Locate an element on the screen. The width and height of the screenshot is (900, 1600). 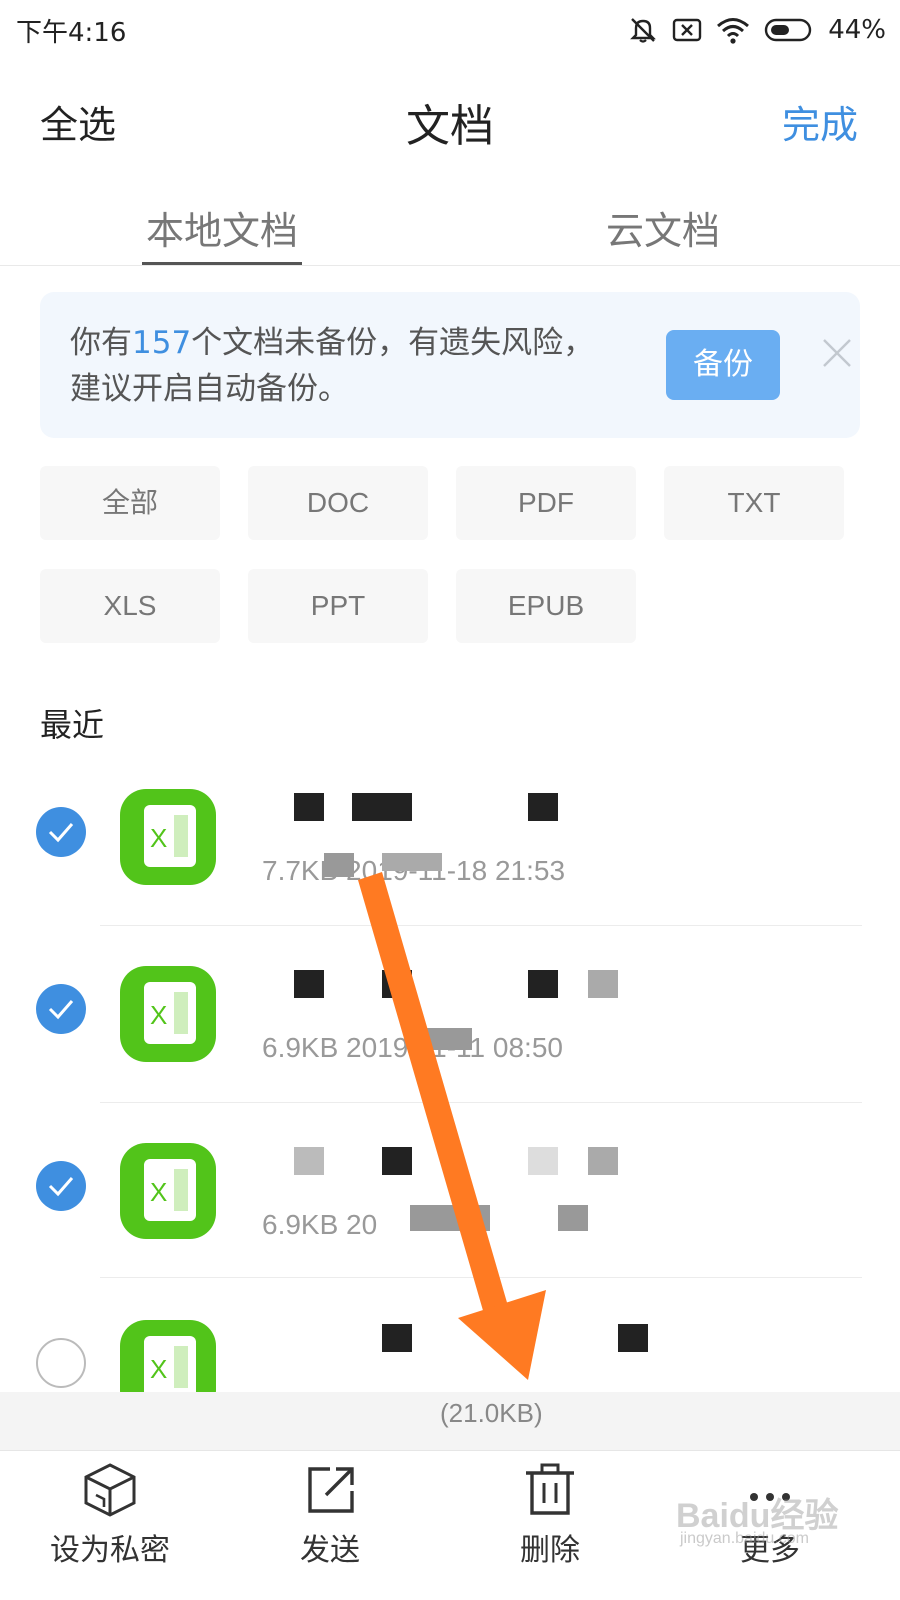
backup-button: 备份 is located at coordinates (723, 365).